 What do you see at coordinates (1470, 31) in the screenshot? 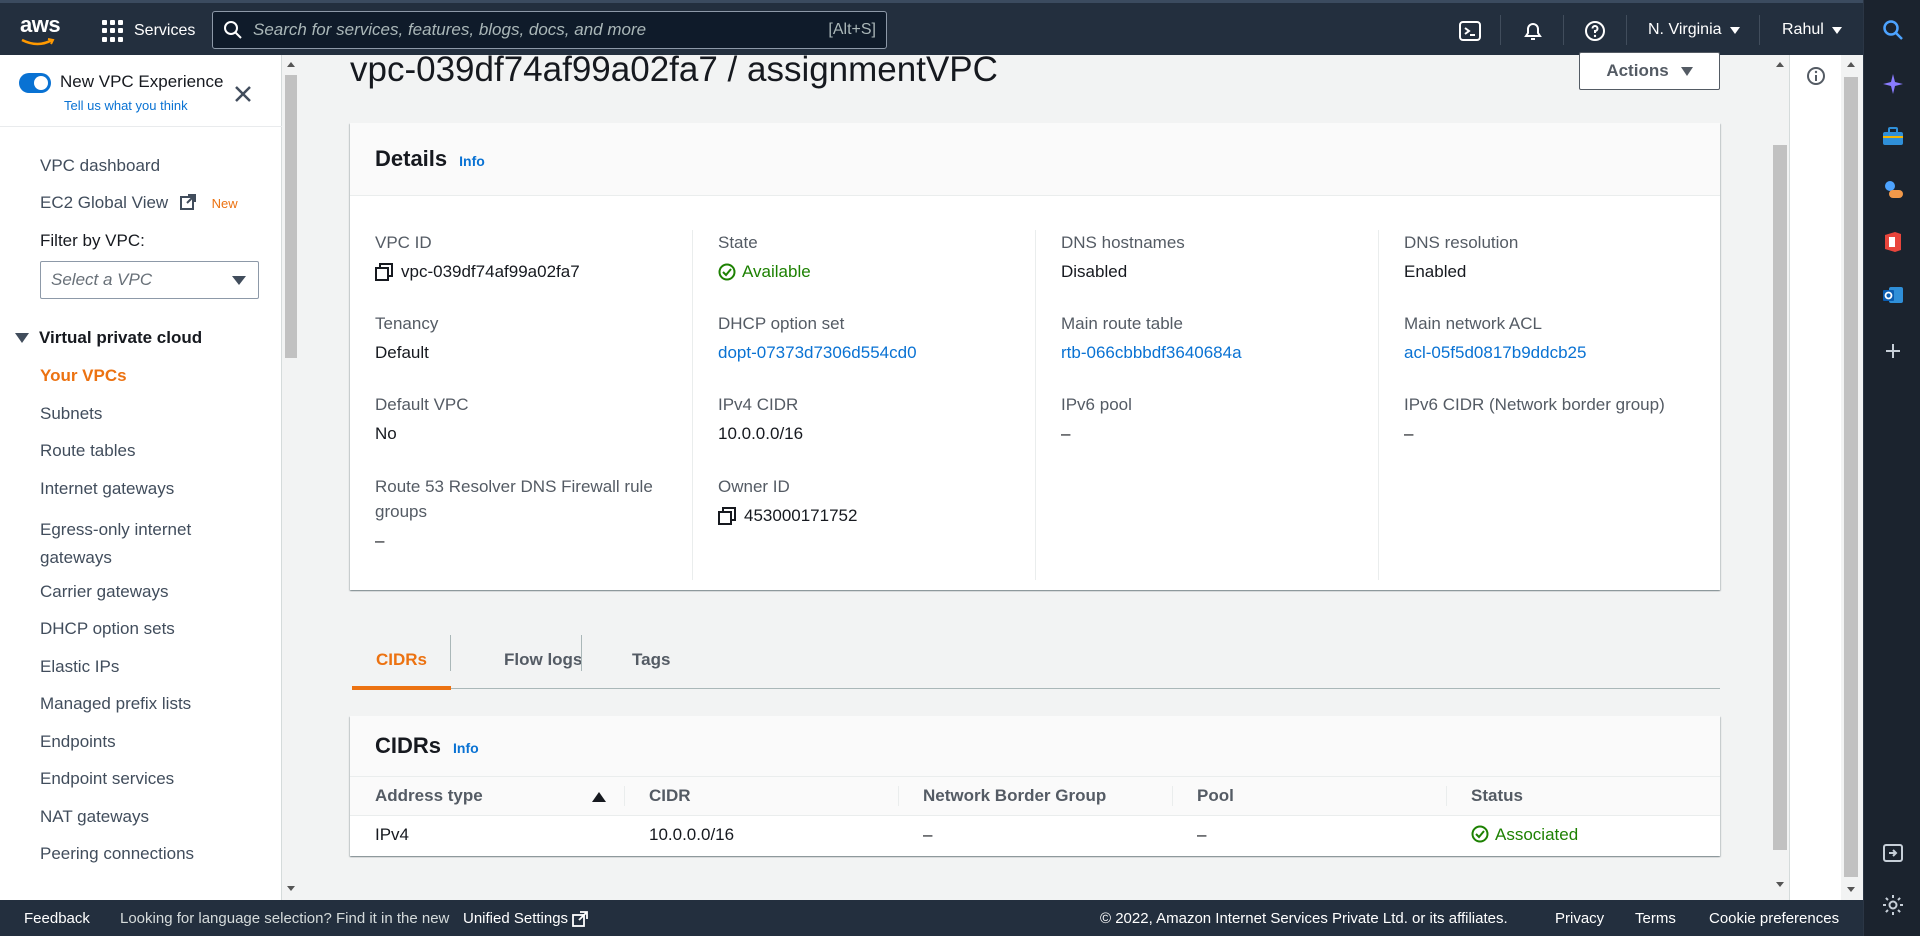
I see `cloudshell-icon` at bounding box center [1470, 31].